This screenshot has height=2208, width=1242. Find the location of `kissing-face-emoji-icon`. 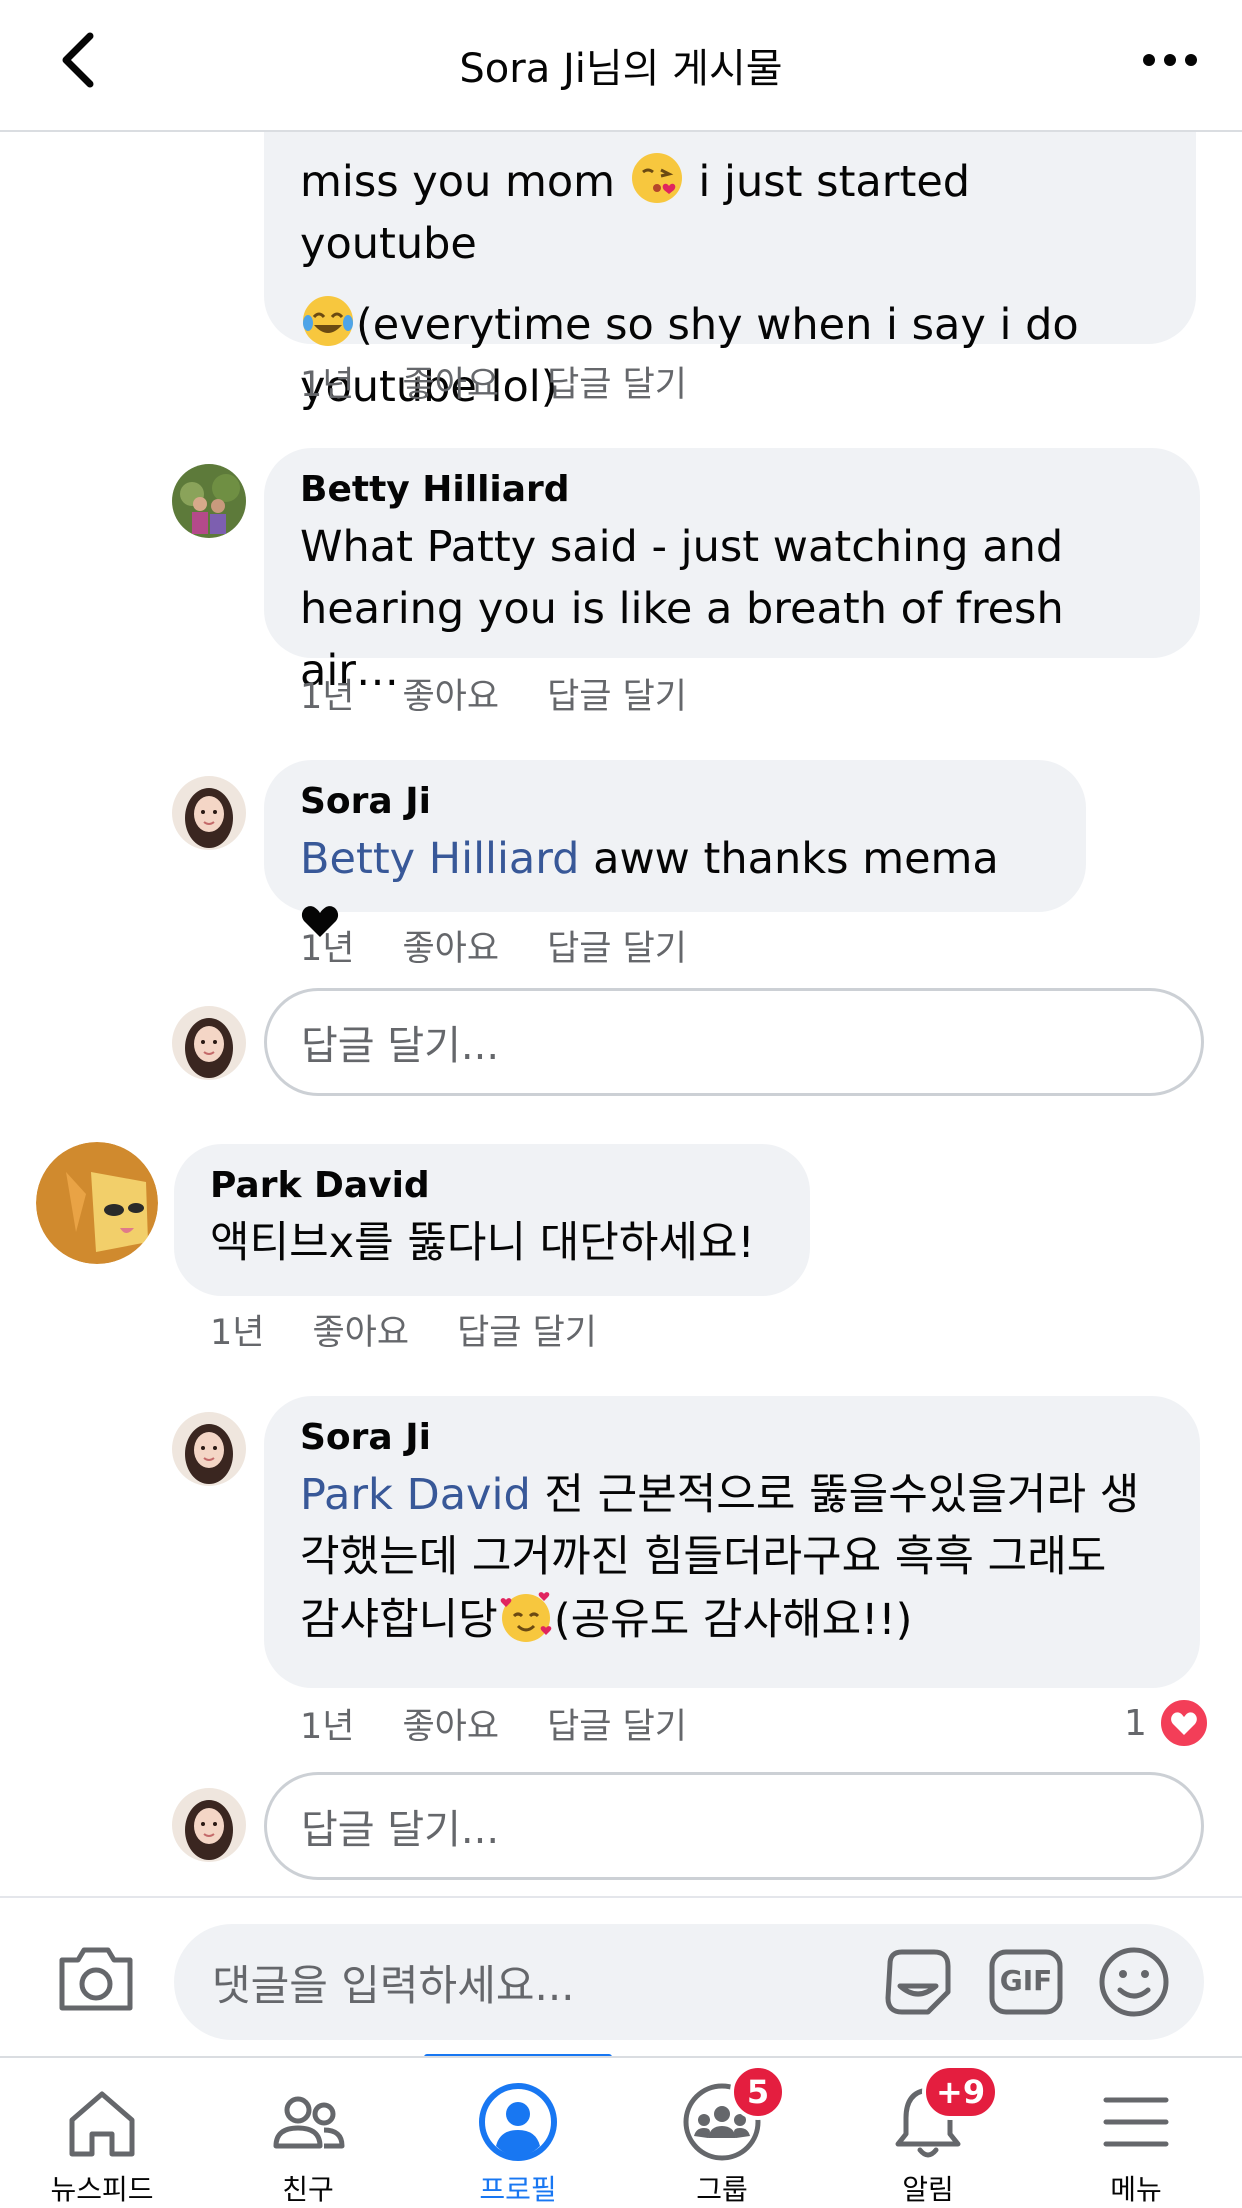

kissing-face-emoji-icon is located at coordinates (656, 178).